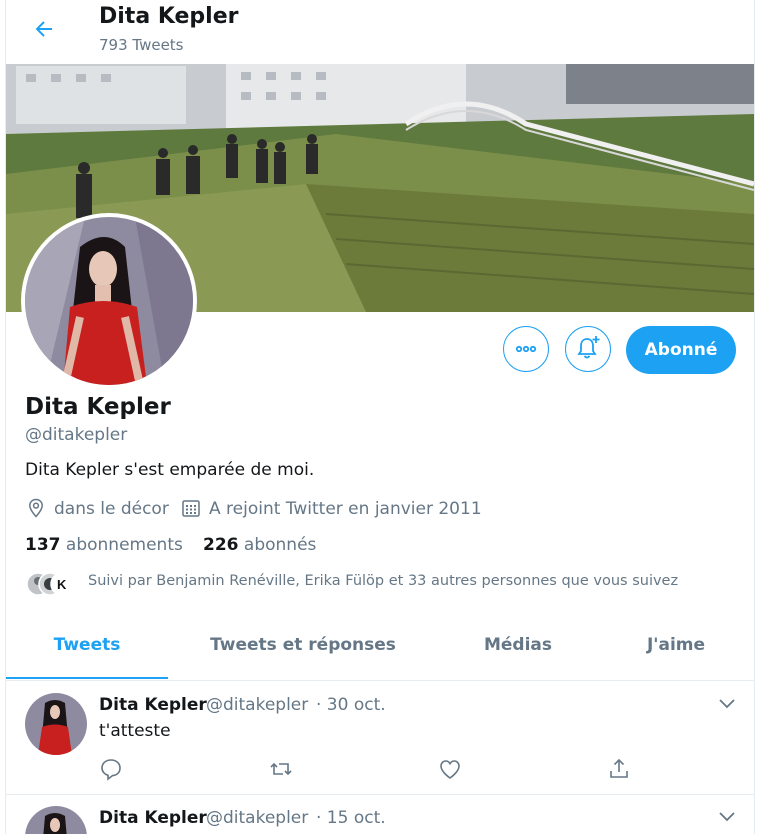 The height and width of the screenshot is (834, 770). I want to click on profile-location: dans le décor, so click(97, 508).